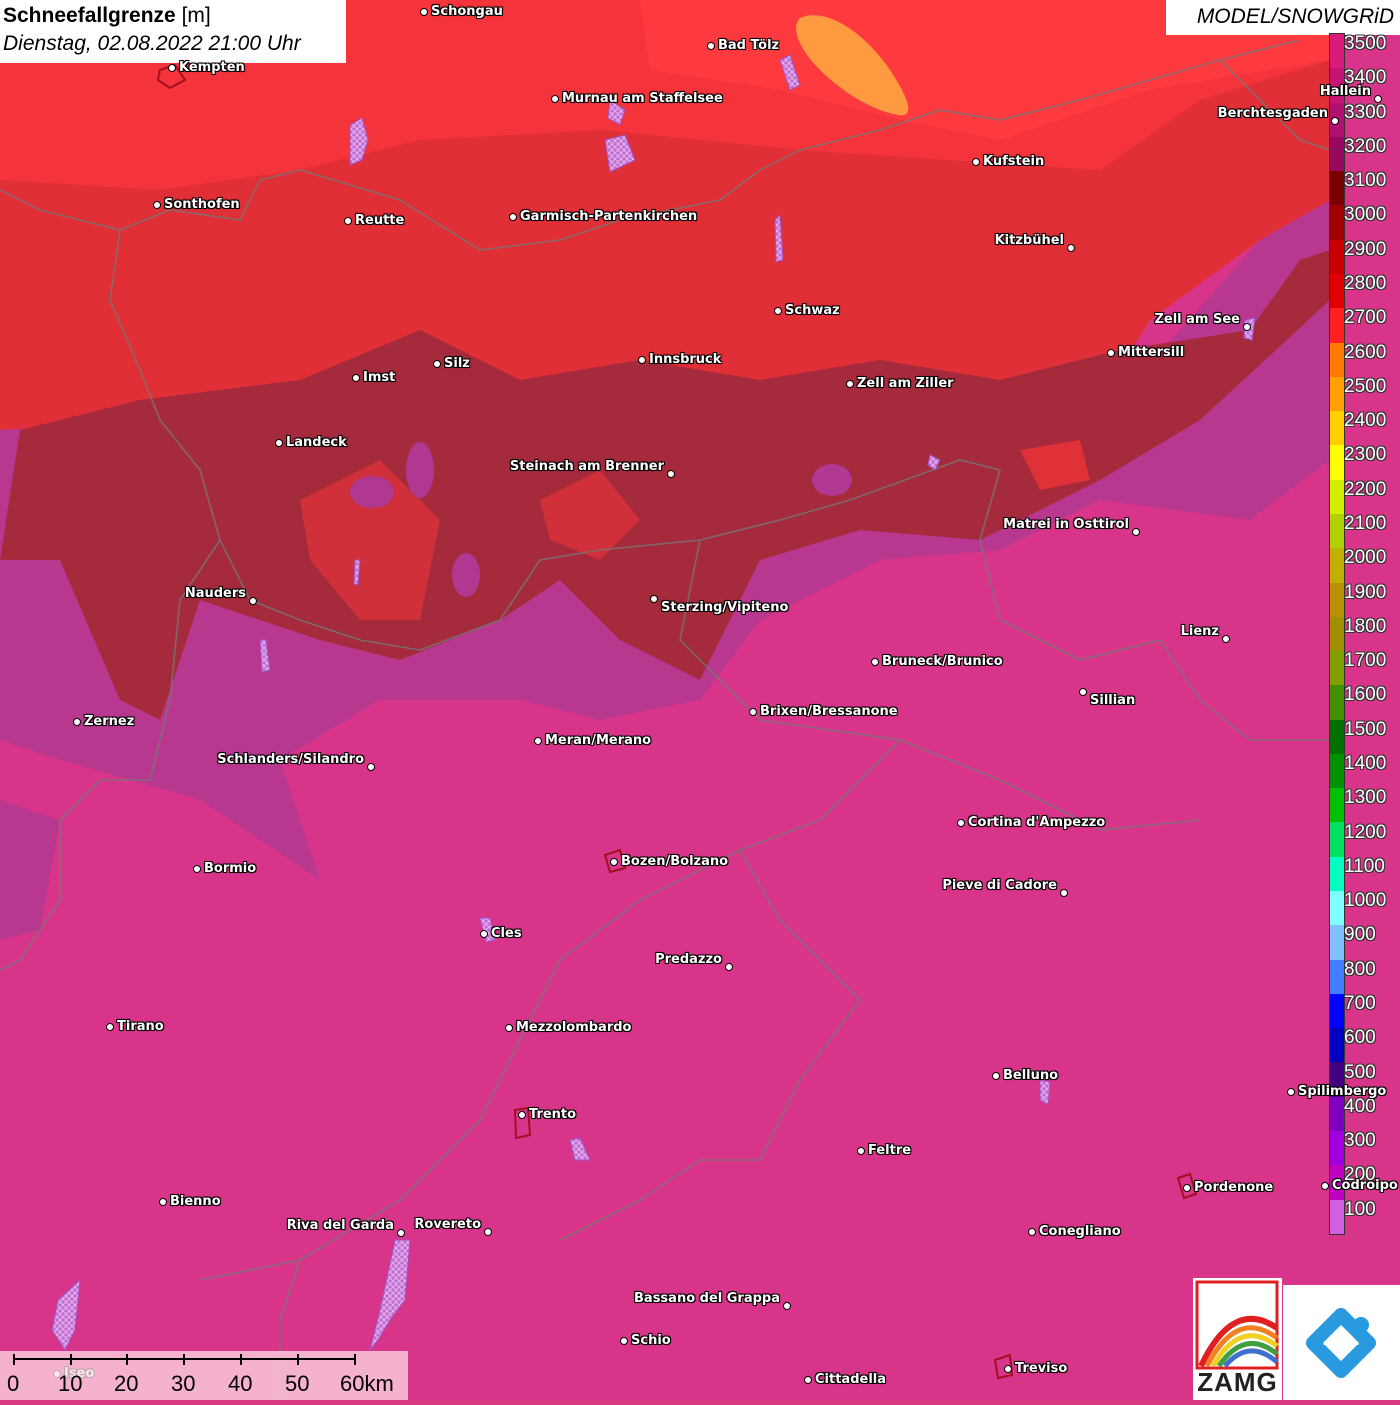 This screenshot has width=1400, height=1405. Describe the element at coordinates (829, 711) in the screenshot. I see `city-label: Brixen/Bressanone` at that location.